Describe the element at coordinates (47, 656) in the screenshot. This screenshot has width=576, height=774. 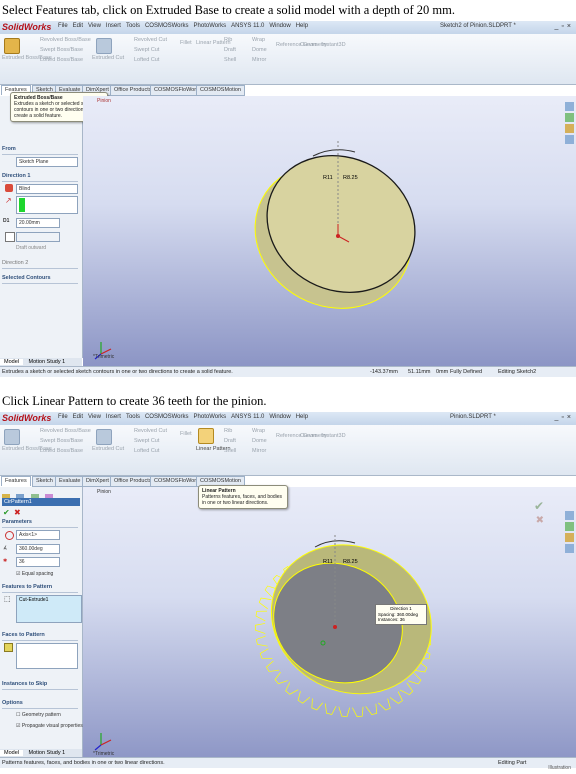
I see `faces-list` at that location.